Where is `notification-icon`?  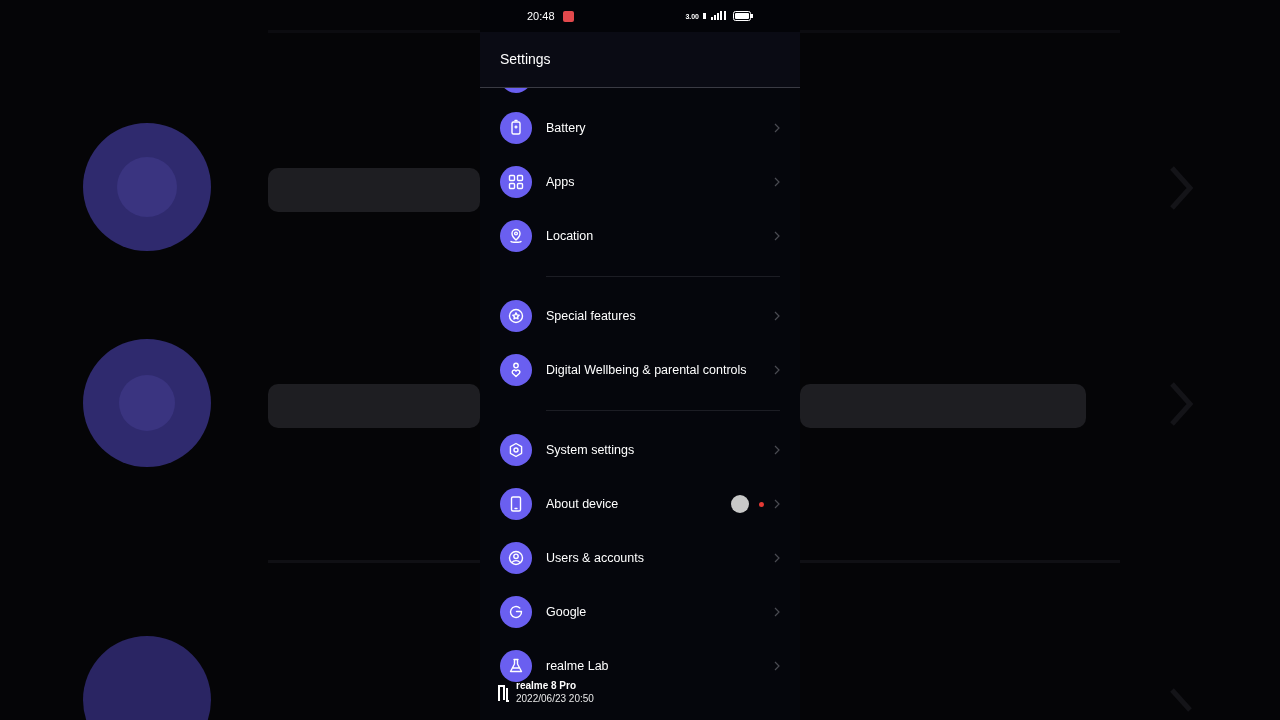
notification-icon is located at coordinates (568, 16).